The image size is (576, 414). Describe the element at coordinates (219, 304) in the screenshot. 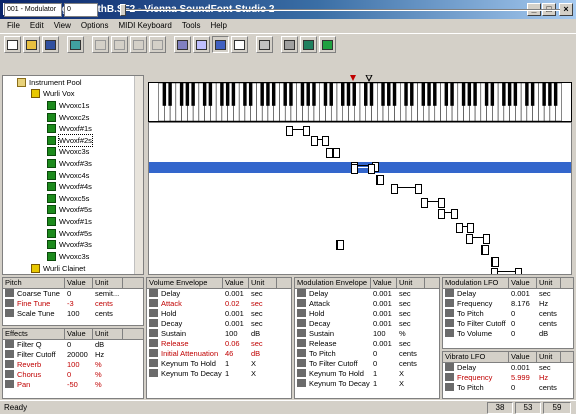

I see `parameter-row: Attack 0.02 sec` at that location.